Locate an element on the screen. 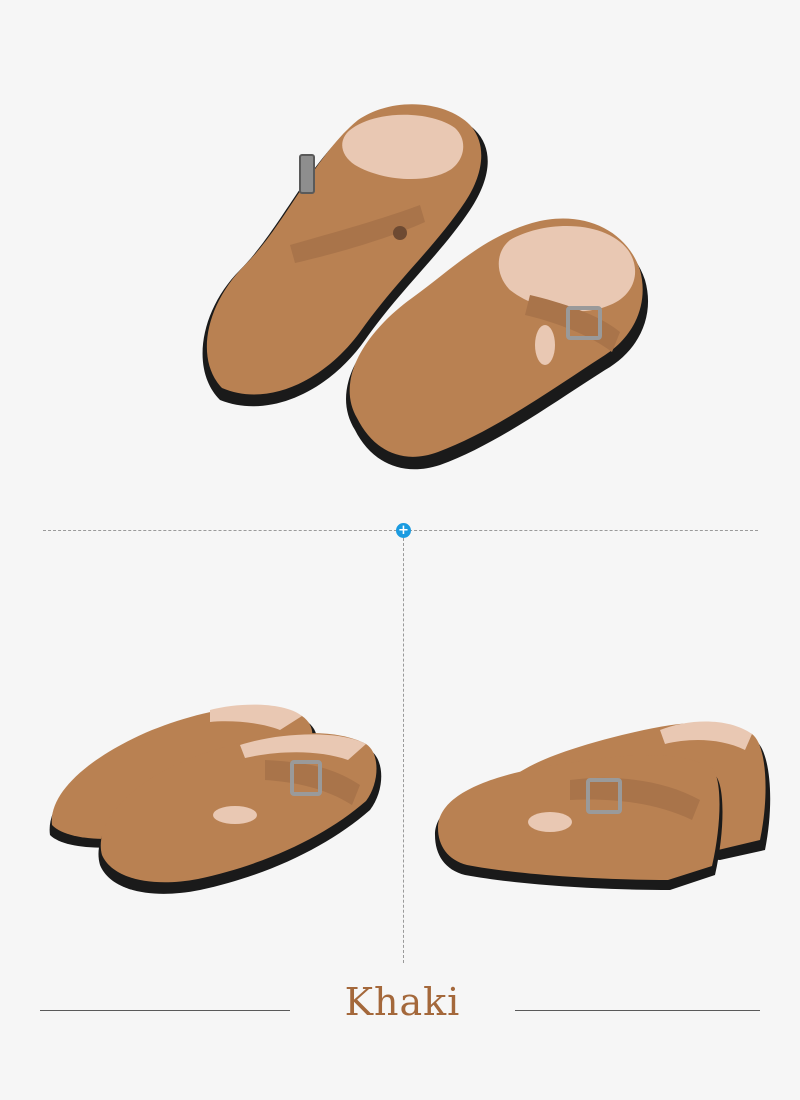  color-name-label: Khaki is located at coordinates (402, 1002).